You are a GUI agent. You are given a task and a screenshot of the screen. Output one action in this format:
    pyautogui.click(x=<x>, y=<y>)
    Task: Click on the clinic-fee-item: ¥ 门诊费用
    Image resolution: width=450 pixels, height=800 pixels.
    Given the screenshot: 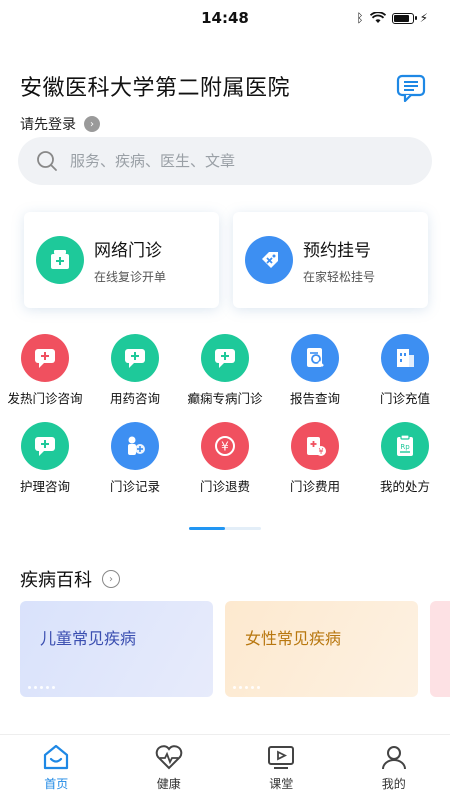 What is the action you would take?
    pyautogui.click(x=315, y=466)
    